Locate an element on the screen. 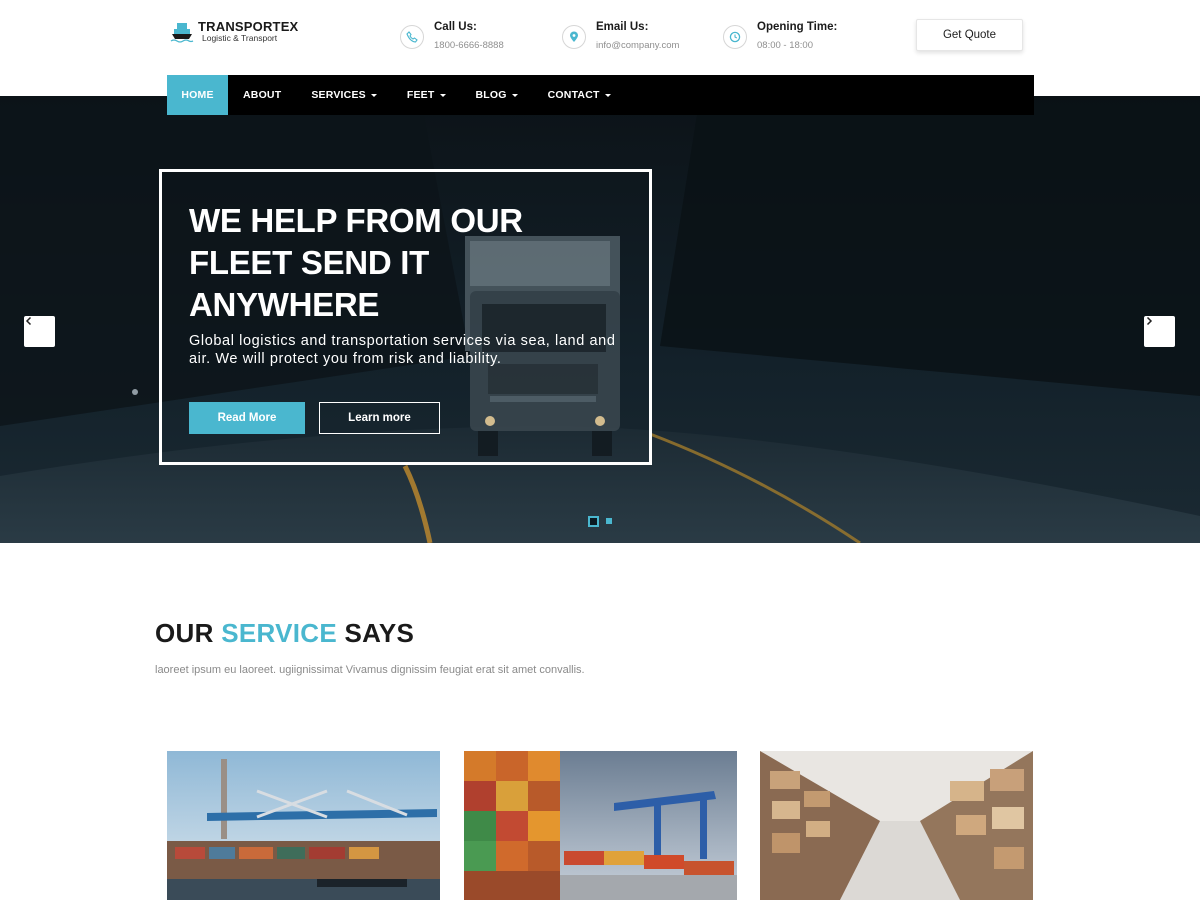 Image resolution: width=1200 pixels, height=900 pixels. phone-number: 1800-6666-8888 is located at coordinates (469, 45).